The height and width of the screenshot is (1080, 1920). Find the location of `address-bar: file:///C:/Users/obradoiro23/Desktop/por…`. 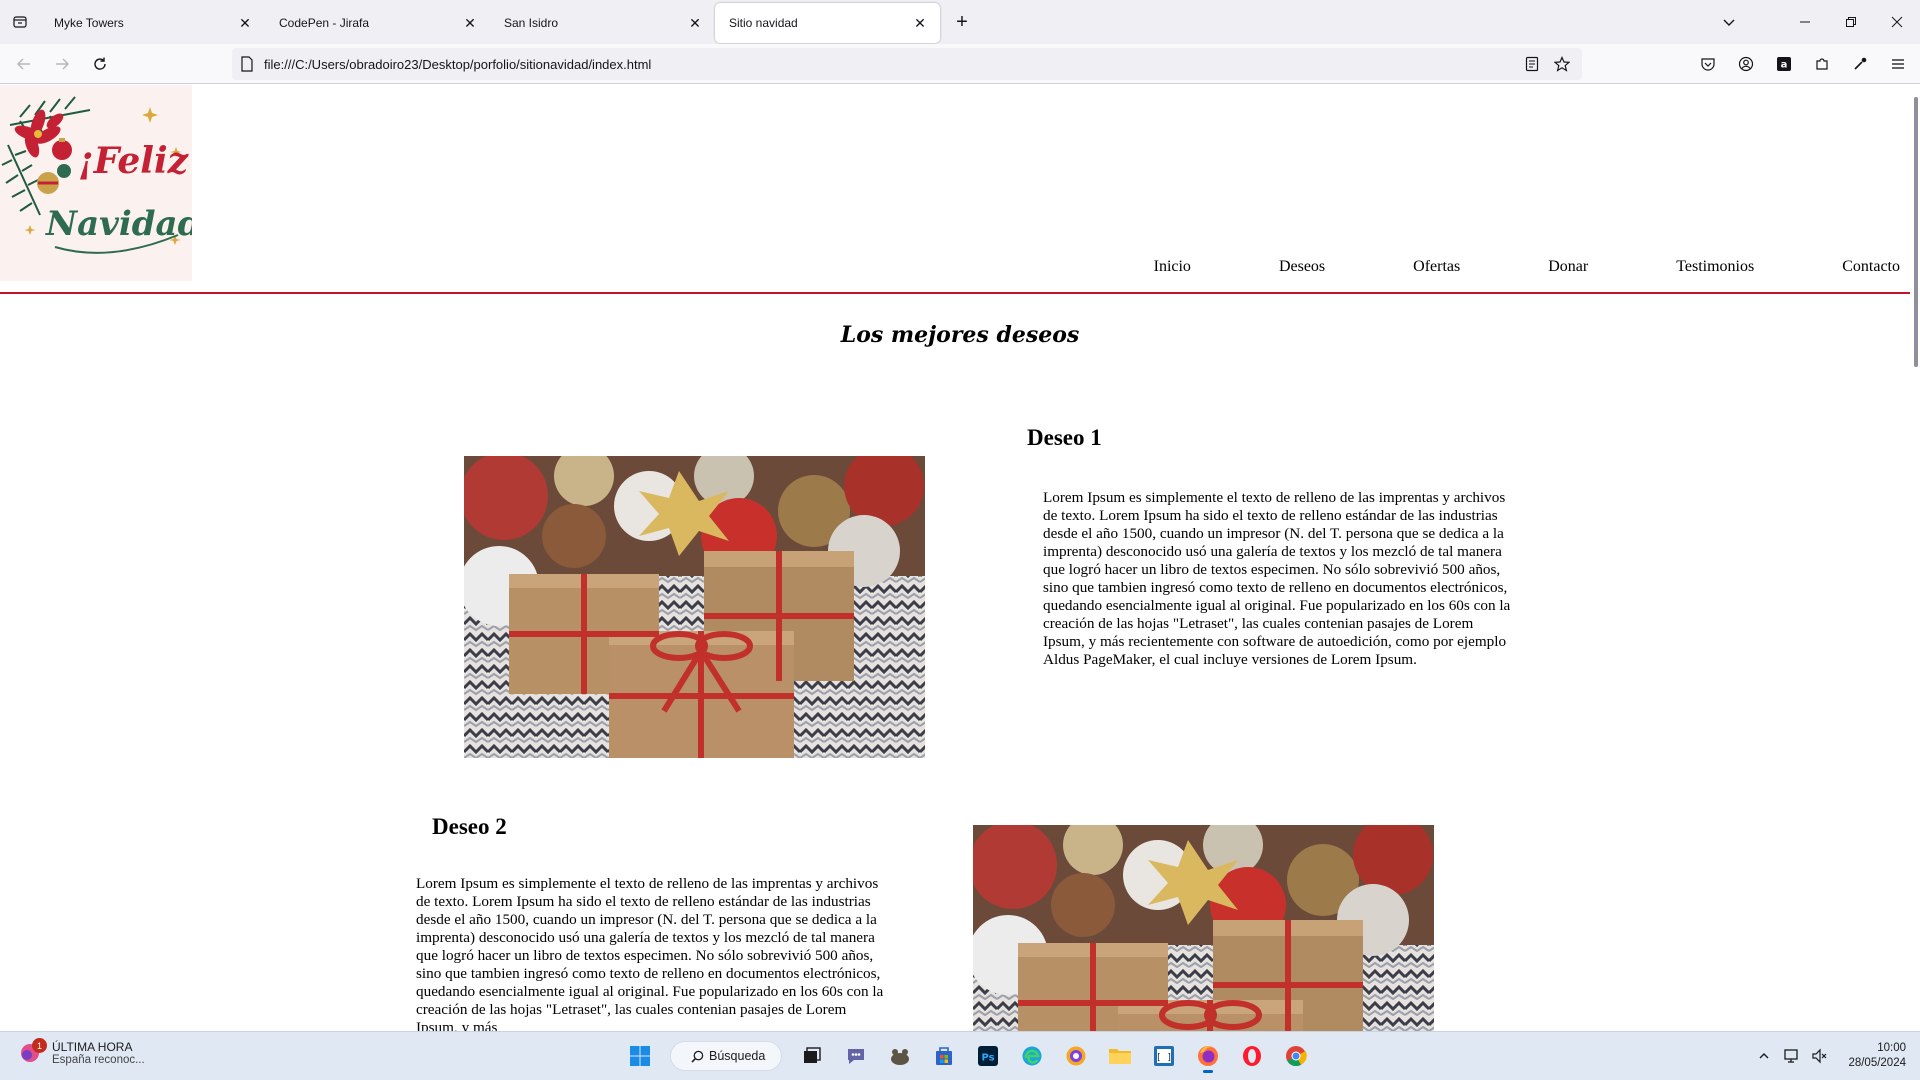

address-bar: file:///C:/Users/obradoiro23/Desktop/por… is located at coordinates (907, 64).